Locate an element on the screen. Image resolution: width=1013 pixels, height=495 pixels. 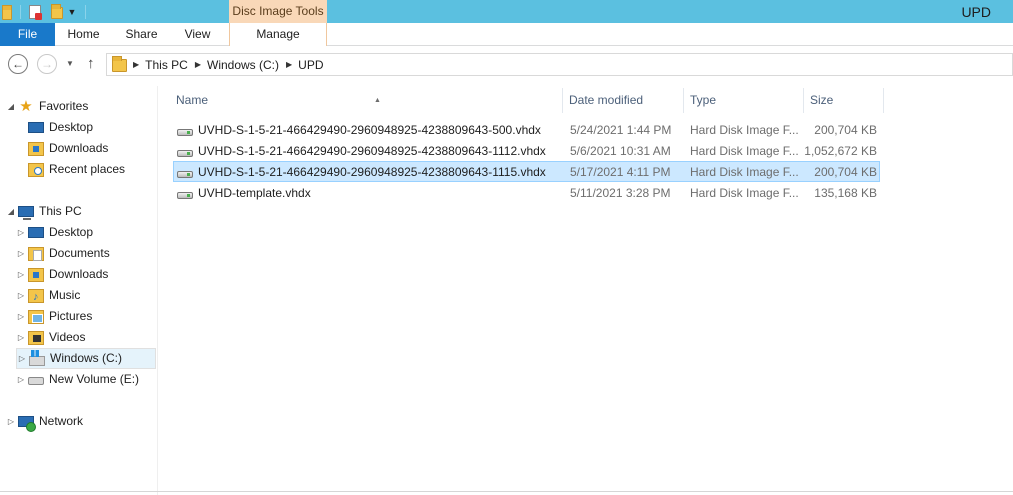
tree-favorites-recent-places: Recent places is located at coordinates (76, 169).